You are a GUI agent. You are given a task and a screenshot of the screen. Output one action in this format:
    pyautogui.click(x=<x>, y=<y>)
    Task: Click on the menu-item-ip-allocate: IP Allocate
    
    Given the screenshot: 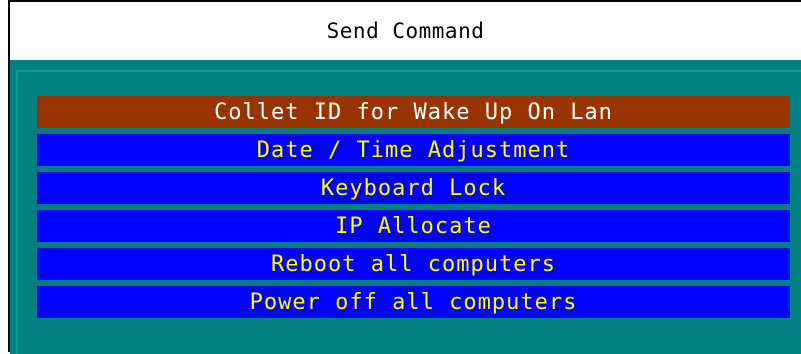 What is the action you would take?
    pyautogui.click(x=413, y=226)
    